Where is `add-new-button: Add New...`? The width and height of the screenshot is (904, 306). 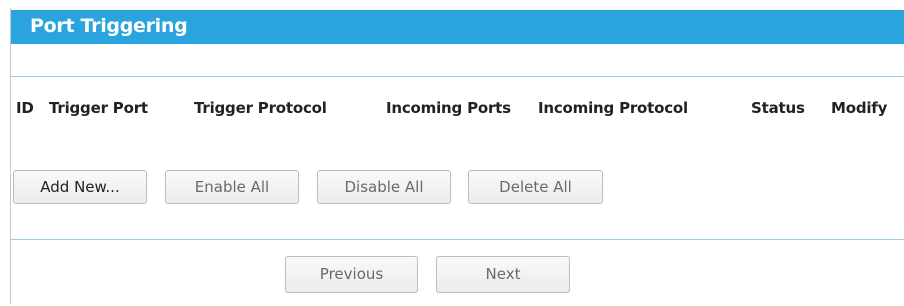 add-new-button: Add New... is located at coordinates (80, 187).